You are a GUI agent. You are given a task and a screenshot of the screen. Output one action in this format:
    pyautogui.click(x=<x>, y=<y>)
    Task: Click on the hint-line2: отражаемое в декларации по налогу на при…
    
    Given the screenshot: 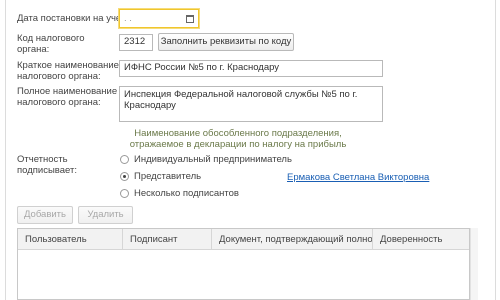 What is the action you would take?
    pyautogui.click(x=238, y=144)
    